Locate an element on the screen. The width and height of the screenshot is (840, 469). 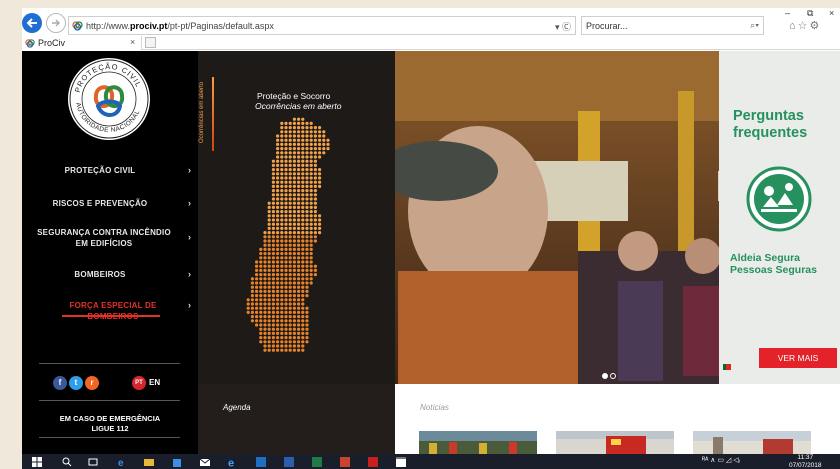
minimize-button: – is located at coordinates (787, 13).